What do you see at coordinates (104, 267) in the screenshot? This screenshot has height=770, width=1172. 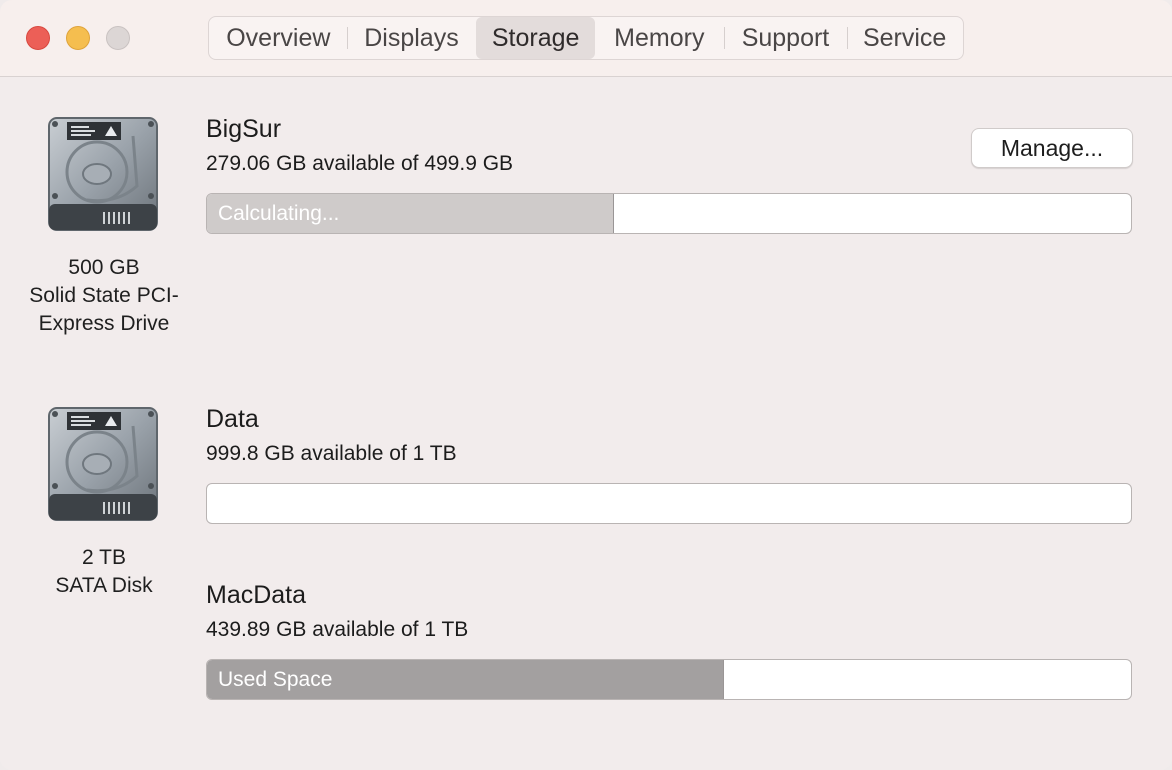 I see `drive-size: 500 GB` at bounding box center [104, 267].